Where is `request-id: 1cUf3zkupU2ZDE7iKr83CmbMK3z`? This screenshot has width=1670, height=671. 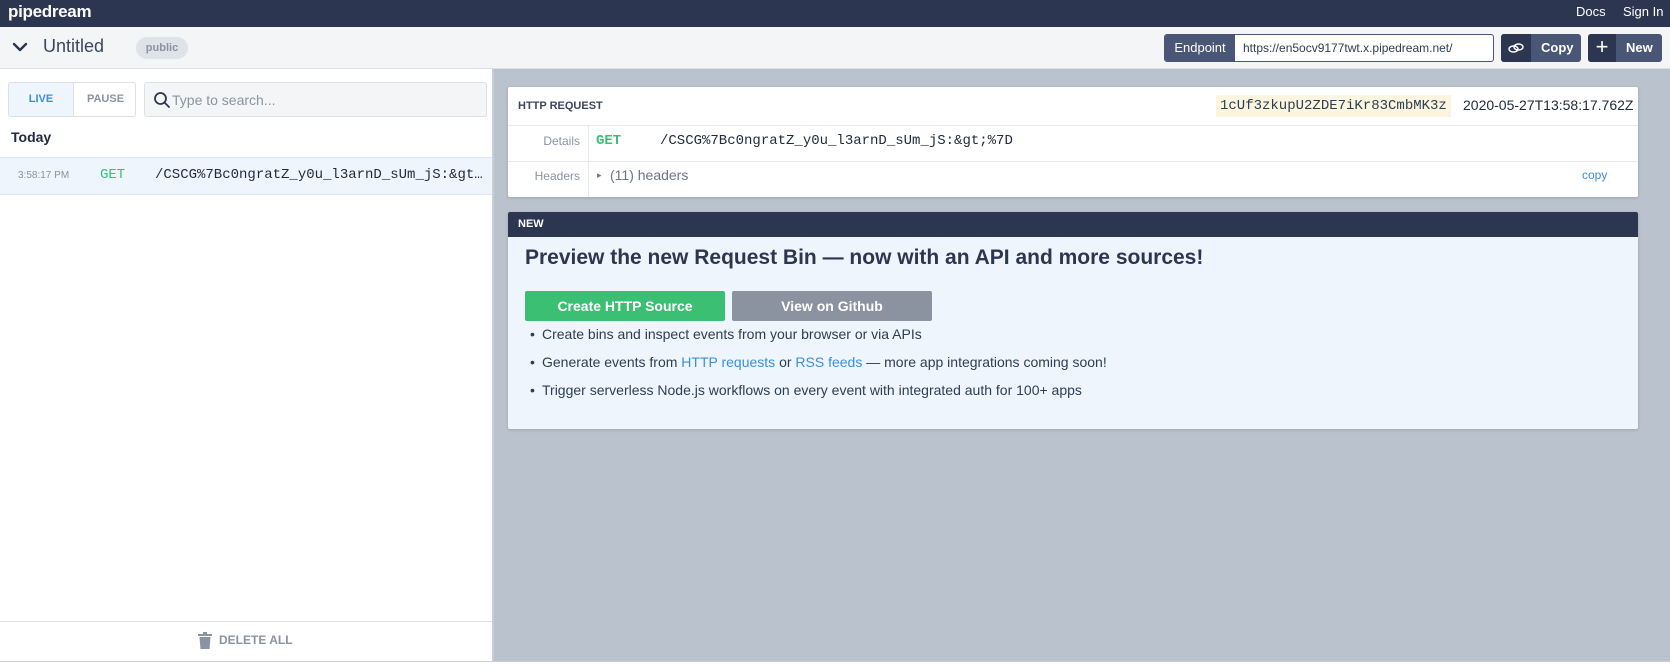
request-id: 1cUf3zkupU2ZDE7iKr83CmbMK3z is located at coordinates (1333, 106).